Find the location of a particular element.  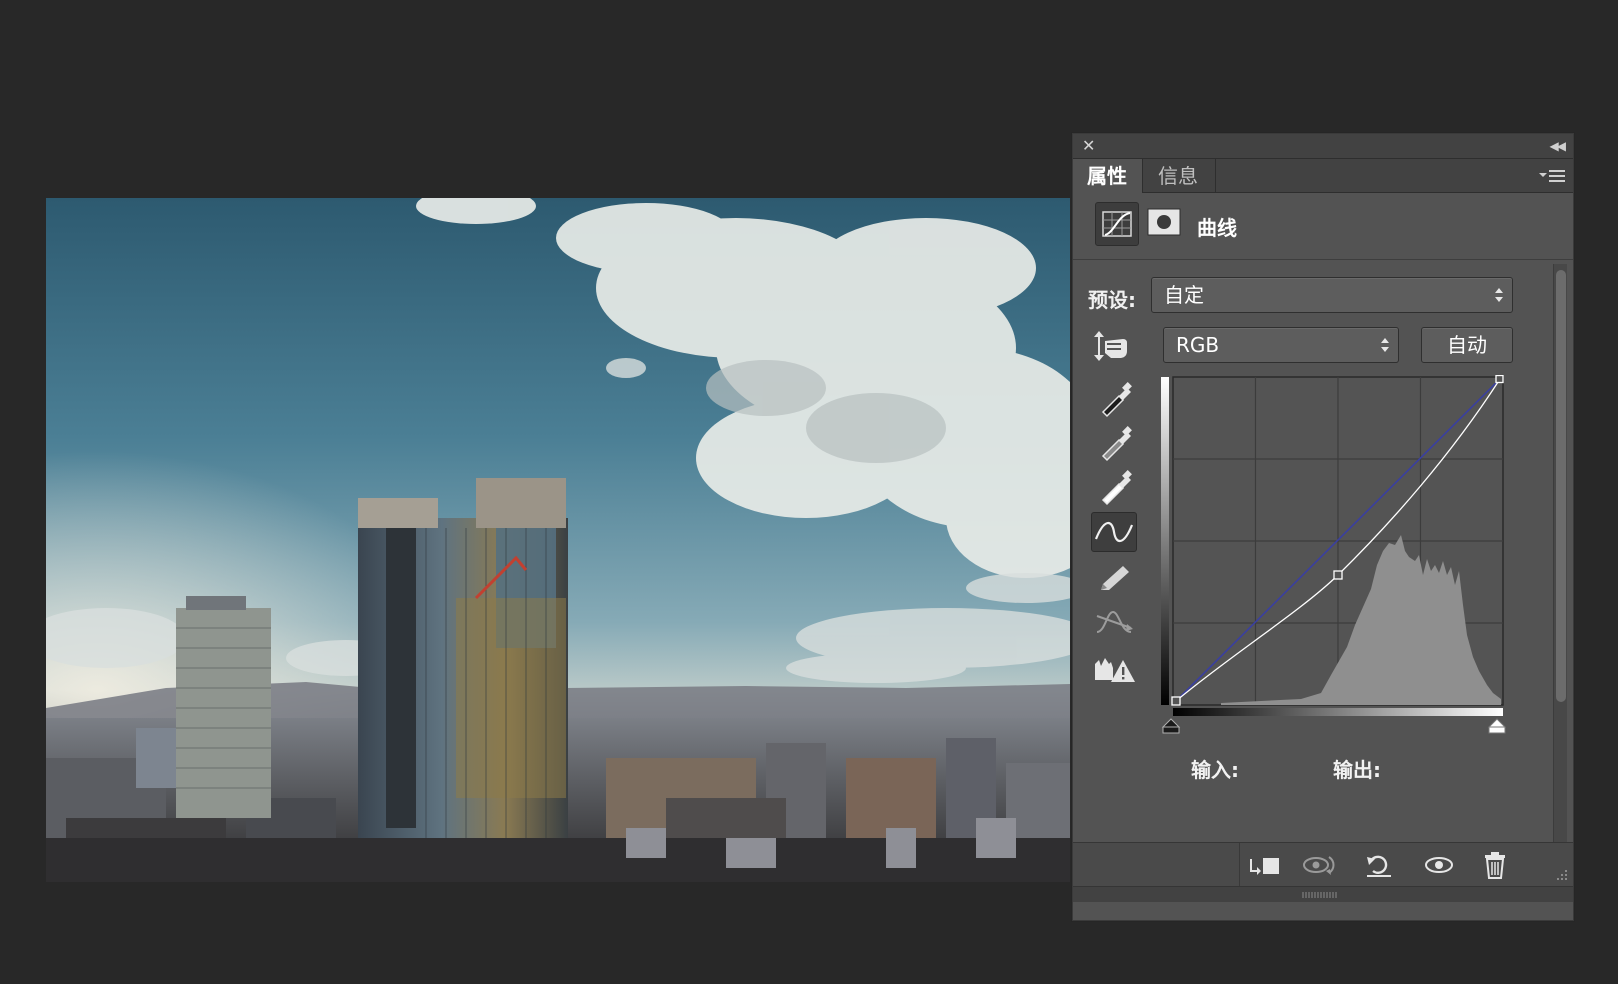

double-chevron-left-icon: ◀◀ is located at coordinates (1558, 146).